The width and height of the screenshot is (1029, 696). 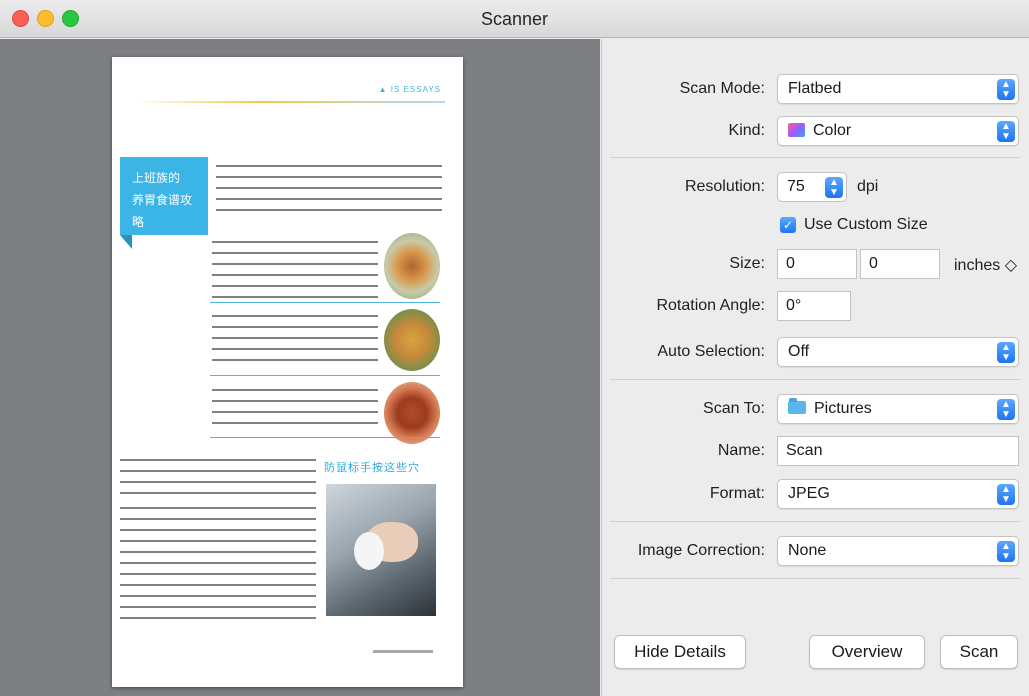 I want to click on format-value: JPEG, so click(x=809, y=493).